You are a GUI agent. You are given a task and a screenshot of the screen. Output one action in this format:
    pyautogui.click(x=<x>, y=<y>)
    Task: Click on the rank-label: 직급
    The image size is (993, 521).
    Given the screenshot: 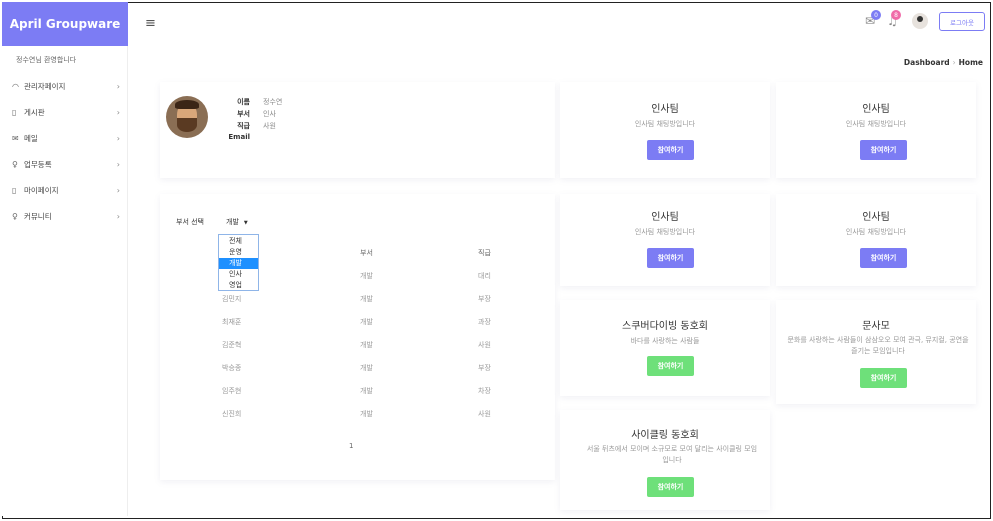 What is the action you would take?
    pyautogui.click(x=243, y=126)
    